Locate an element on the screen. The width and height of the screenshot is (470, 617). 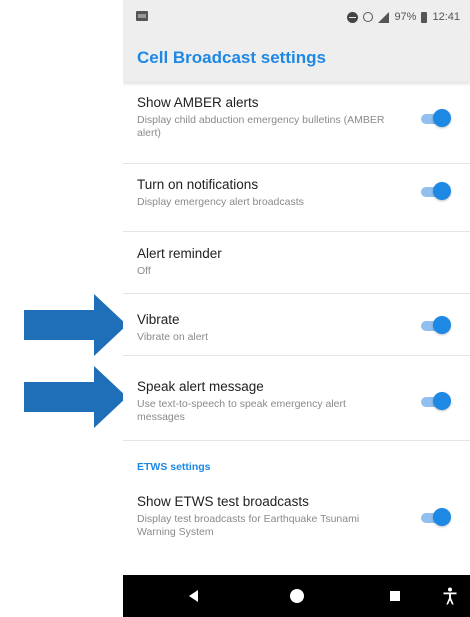
vibrate-toggle is located at coordinates (436, 326).